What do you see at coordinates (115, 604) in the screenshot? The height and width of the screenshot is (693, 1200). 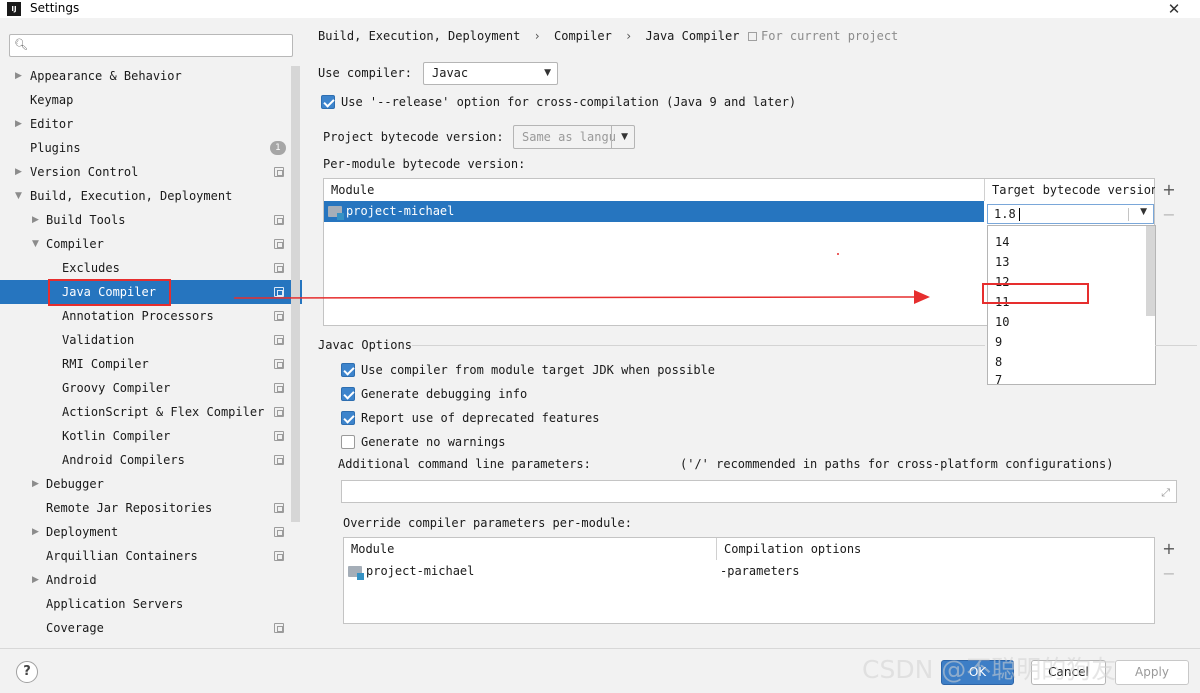 I see `sidebar-item-label: Application Servers` at bounding box center [115, 604].